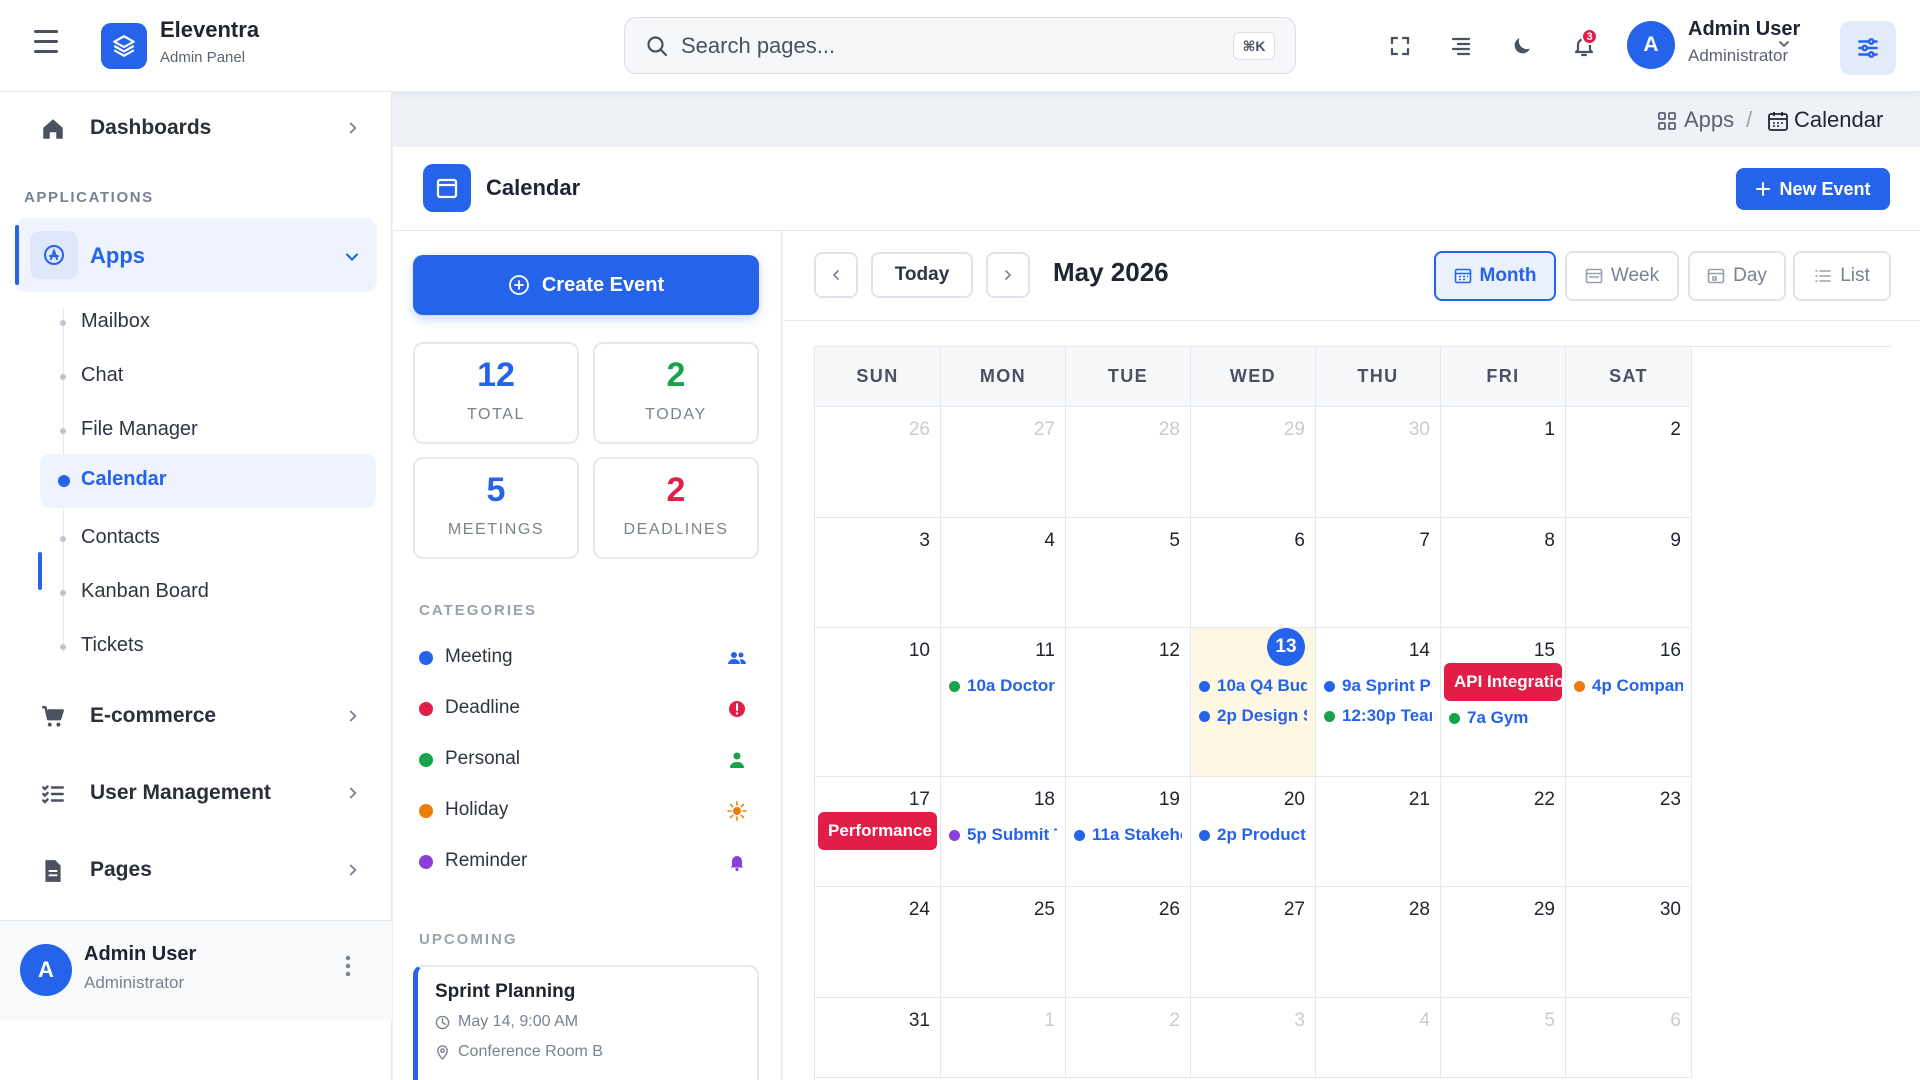 Image resolution: width=1920 pixels, height=1080 pixels. What do you see at coordinates (1461, 46) in the screenshot?
I see `align-right-icon` at bounding box center [1461, 46].